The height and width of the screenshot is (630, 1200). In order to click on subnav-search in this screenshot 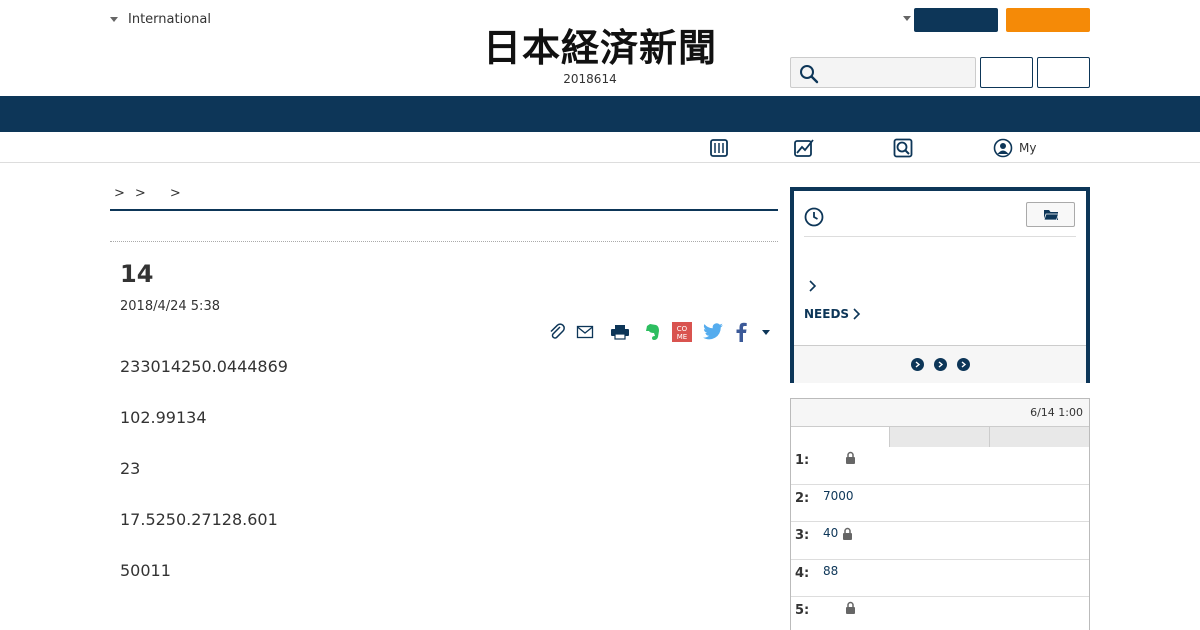, I will do `click(903, 148)`.